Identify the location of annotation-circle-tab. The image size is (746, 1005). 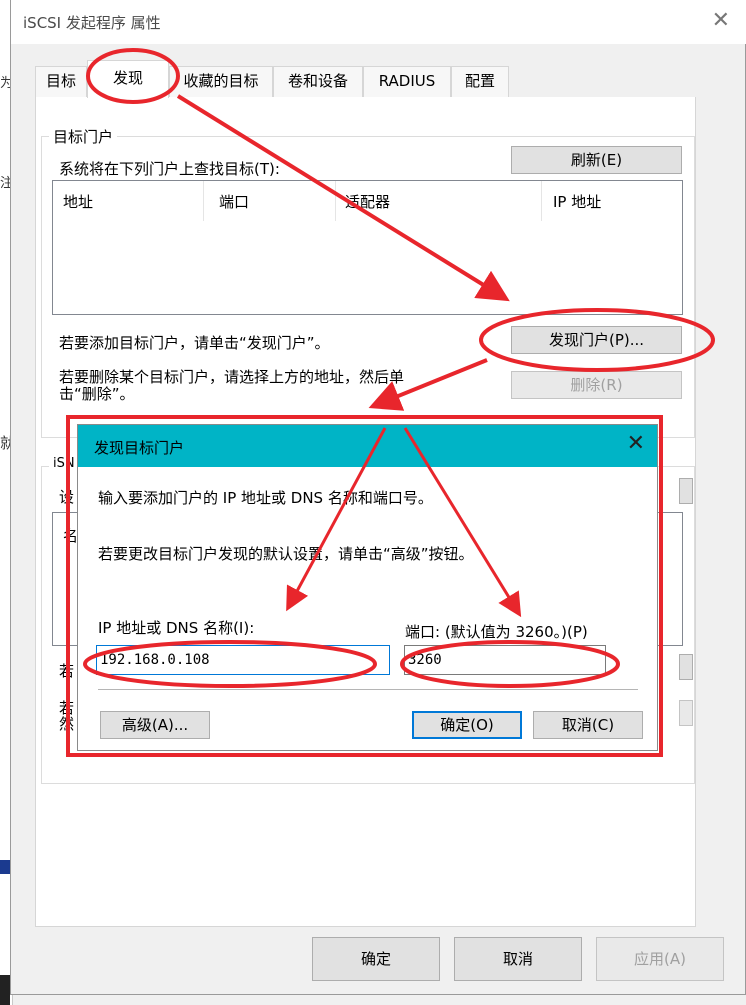
(133, 76).